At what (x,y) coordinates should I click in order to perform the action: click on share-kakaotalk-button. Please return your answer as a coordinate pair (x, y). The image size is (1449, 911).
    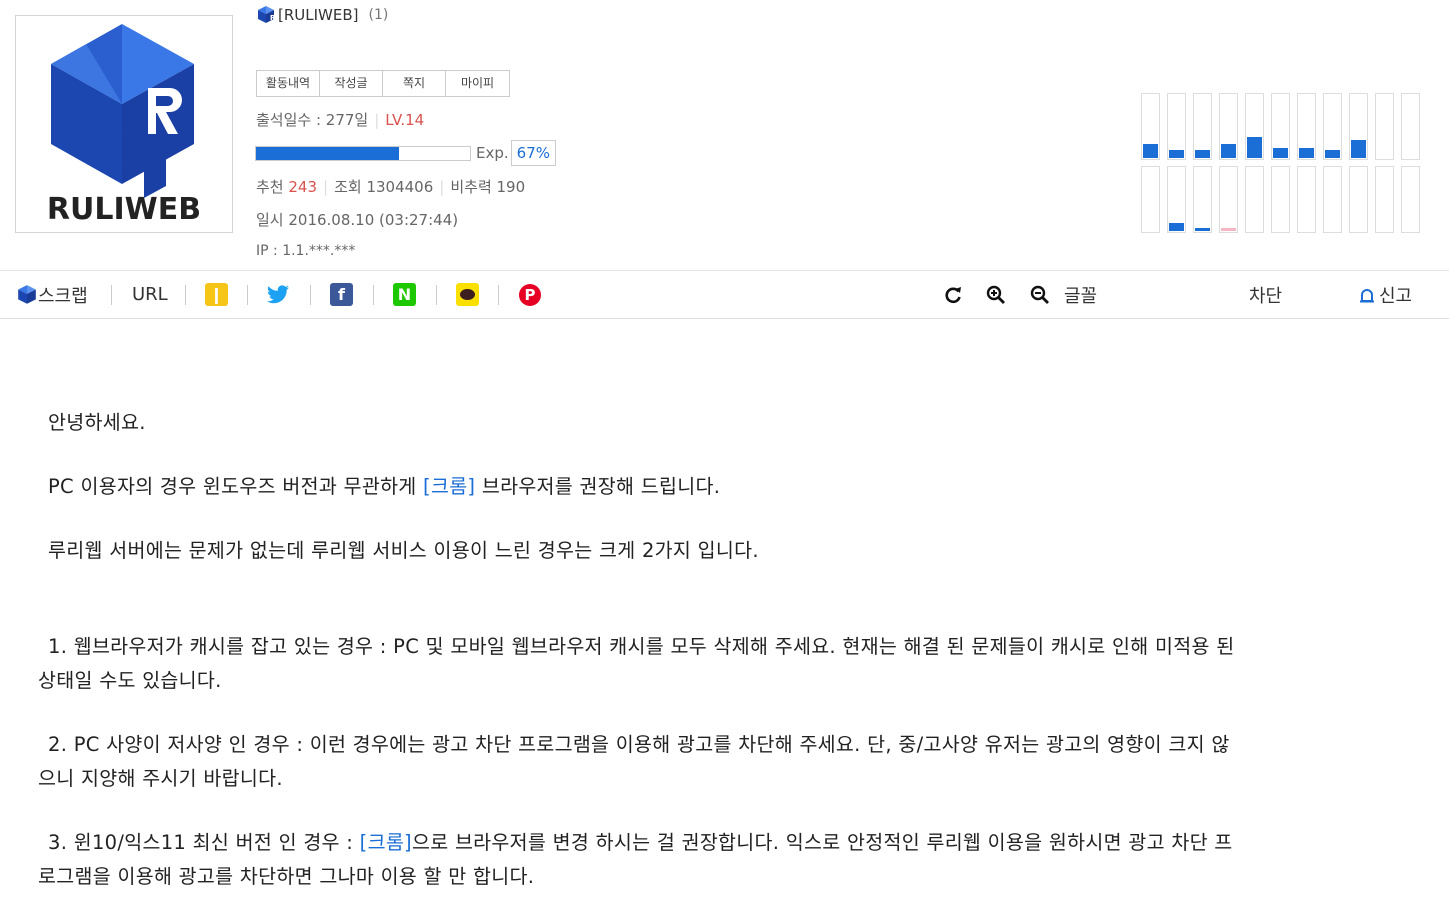
    Looking at the image, I should click on (467, 294).